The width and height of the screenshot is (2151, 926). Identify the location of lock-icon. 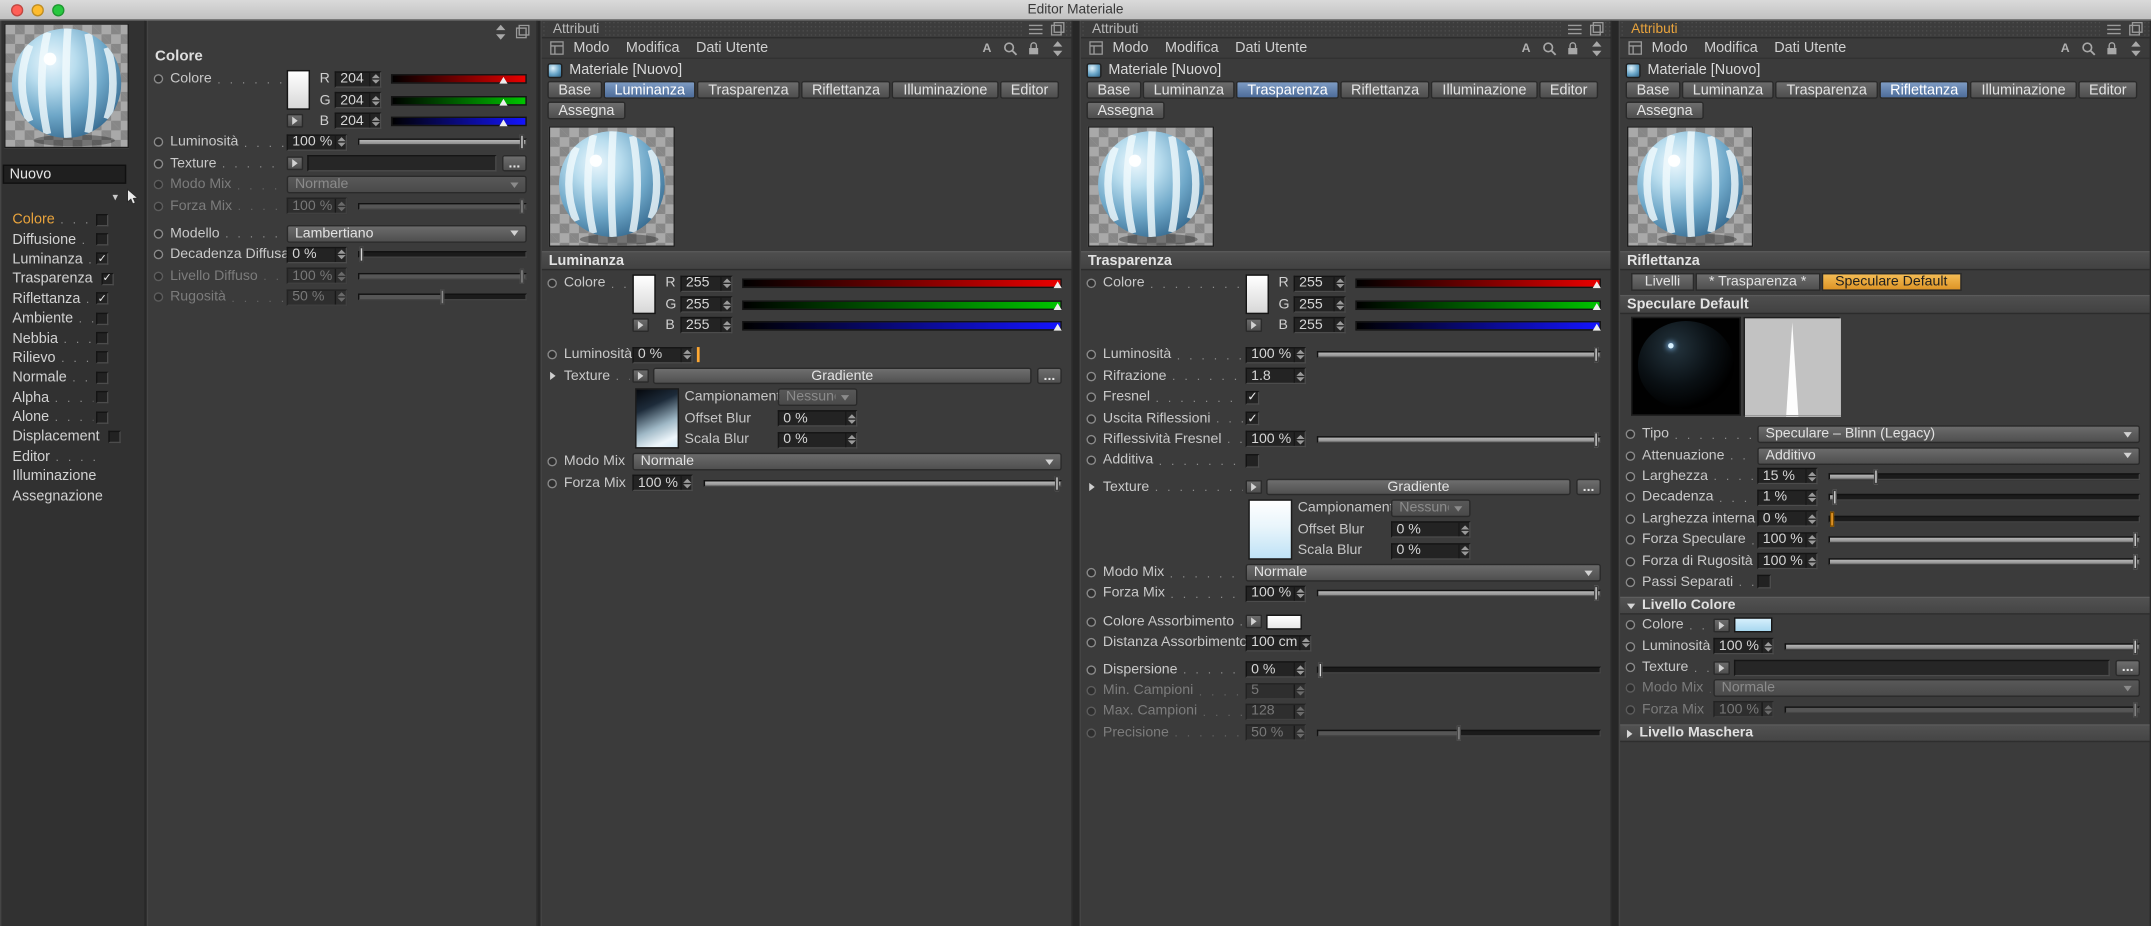
(1034, 48).